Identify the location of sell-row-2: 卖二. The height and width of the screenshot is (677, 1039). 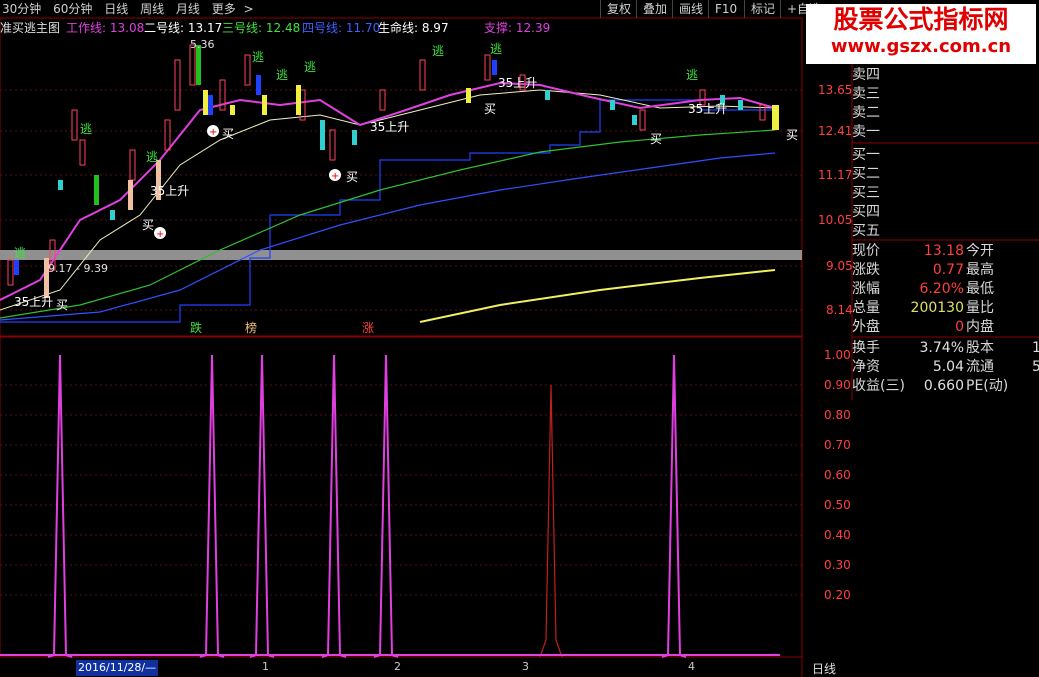
(866, 113).